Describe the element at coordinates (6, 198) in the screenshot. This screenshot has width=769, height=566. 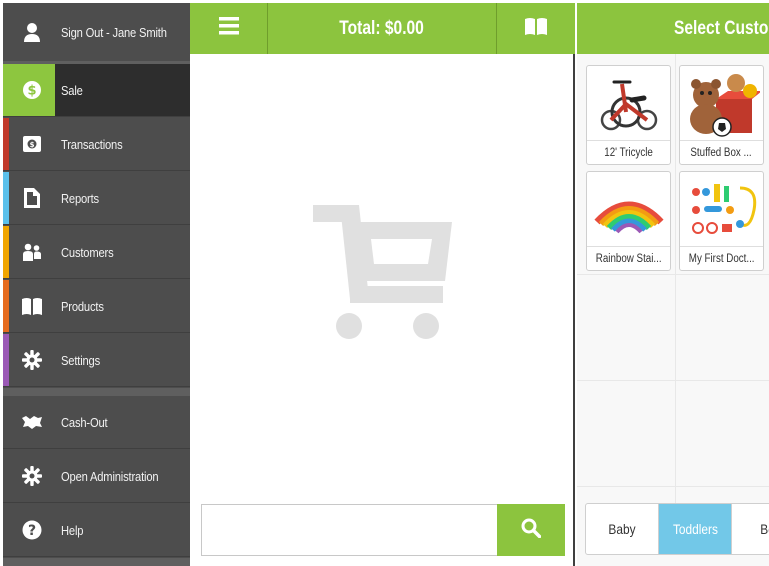
I see `reports-color-stripe` at that location.